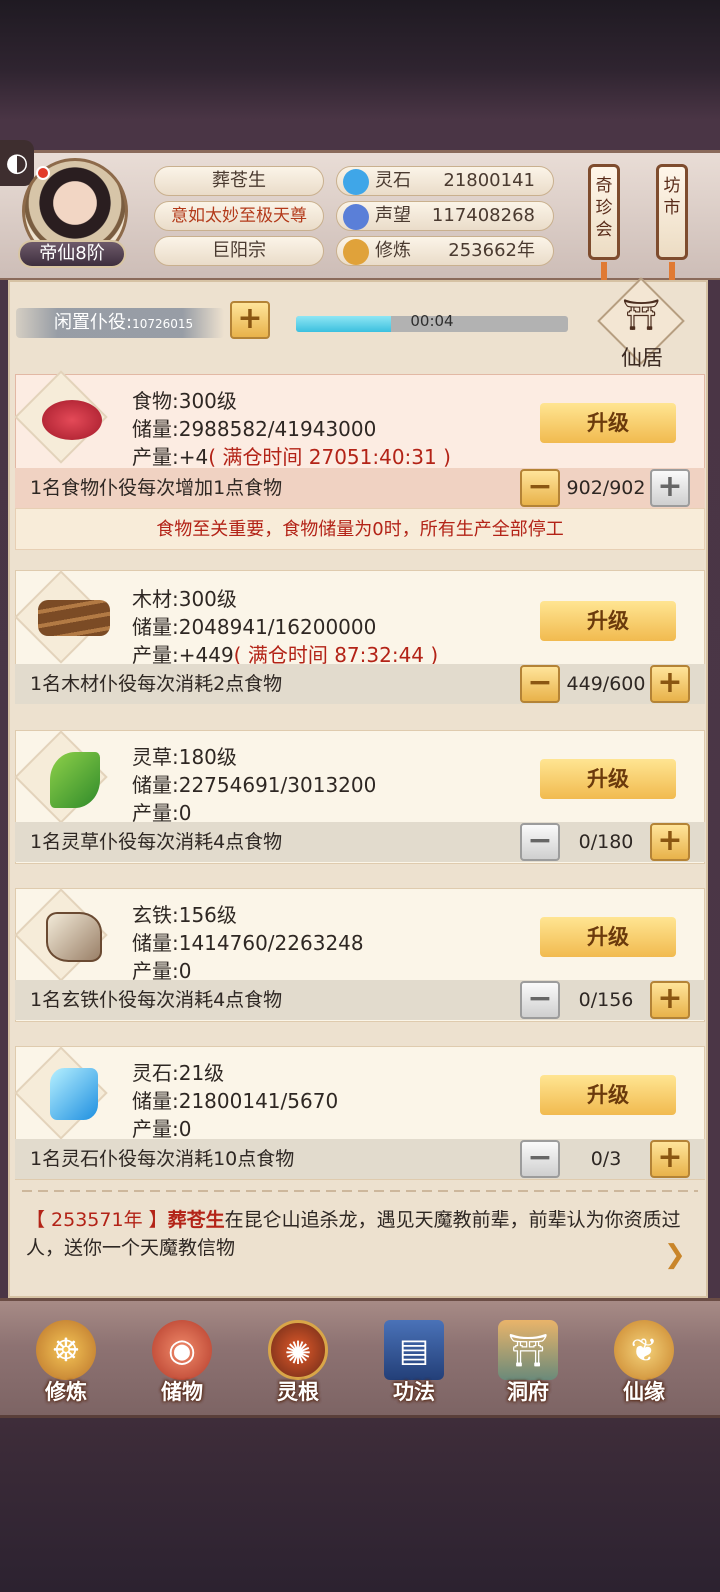 The height and width of the screenshot is (1592, 720). I want to click on log-name: 葬苍生, so click(196, 1220).